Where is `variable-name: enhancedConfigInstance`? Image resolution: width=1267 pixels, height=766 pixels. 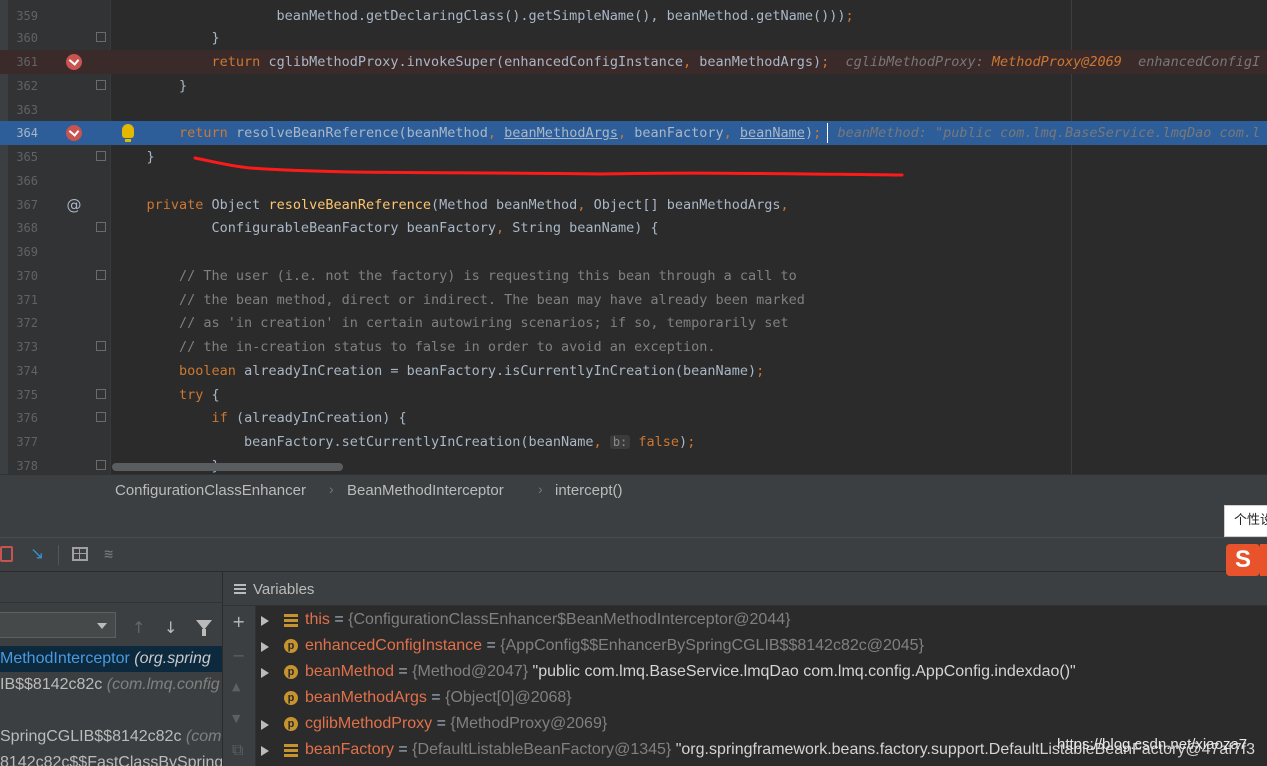
variable-name: enhancedConfigInstance is located at coordinates (394, 645).